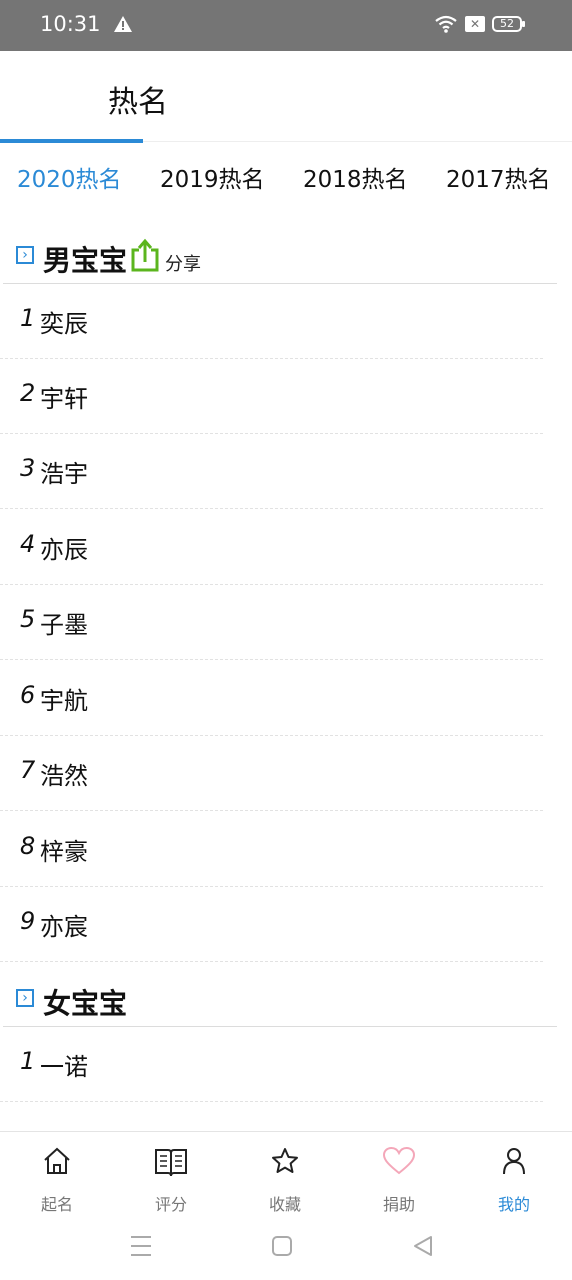  What do you see at coordinates (57, 1163) in the screenshot?
I see `home-icon` at bounding box center [57, 1163].